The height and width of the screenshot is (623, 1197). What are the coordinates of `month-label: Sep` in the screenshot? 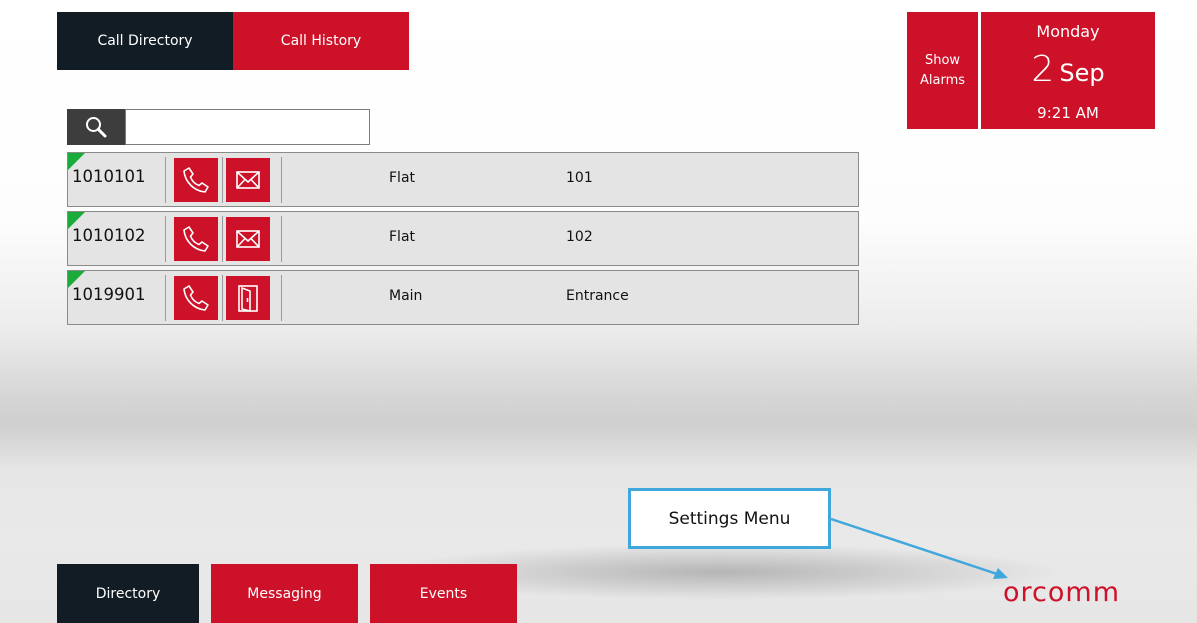 It's located at (1082, 73).